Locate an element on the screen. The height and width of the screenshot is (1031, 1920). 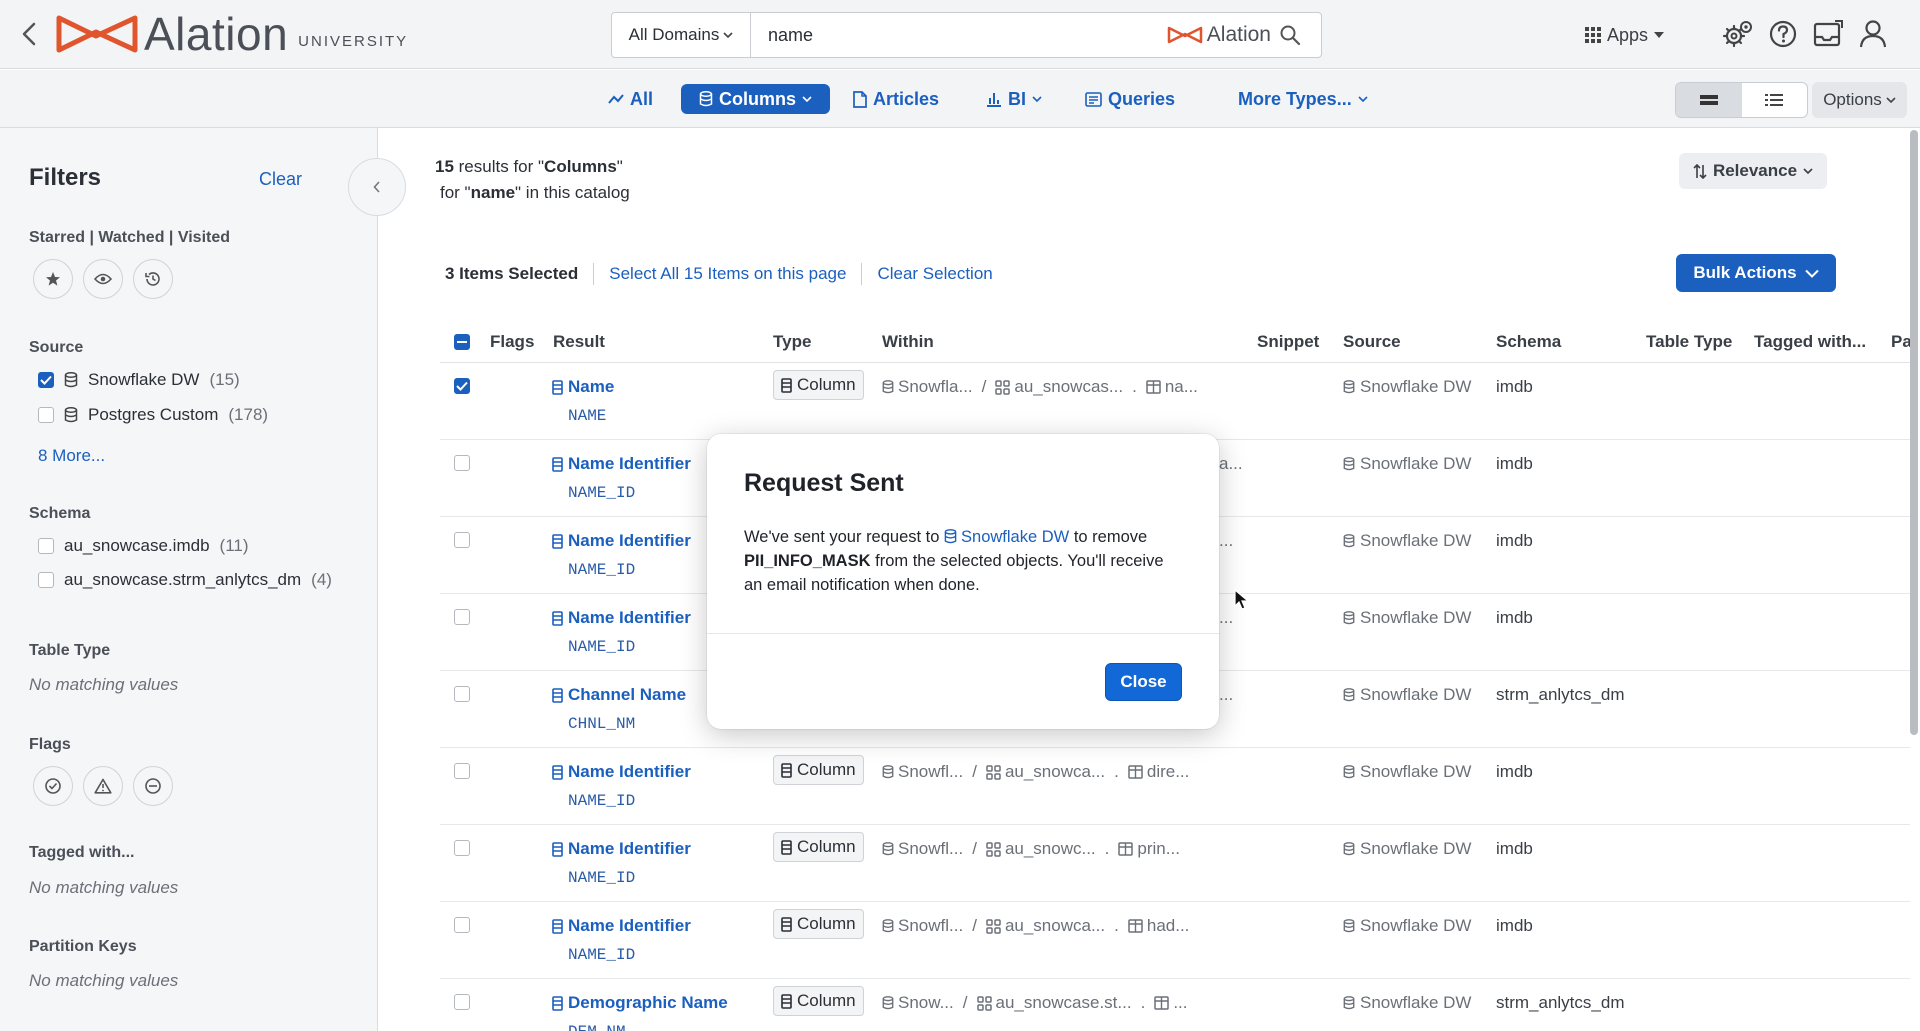
page-scrollbar is located at coordinates (1914, 432).